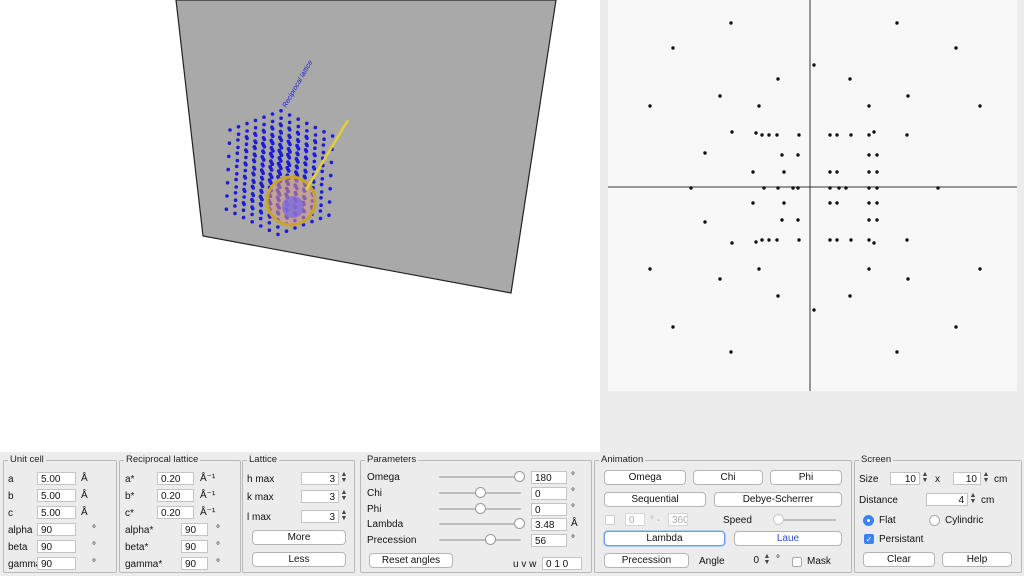 This screenshot has width=1024, height=576. I want to click on debye-scherrer-button: Debye-Scherrer, so click(778, 499).